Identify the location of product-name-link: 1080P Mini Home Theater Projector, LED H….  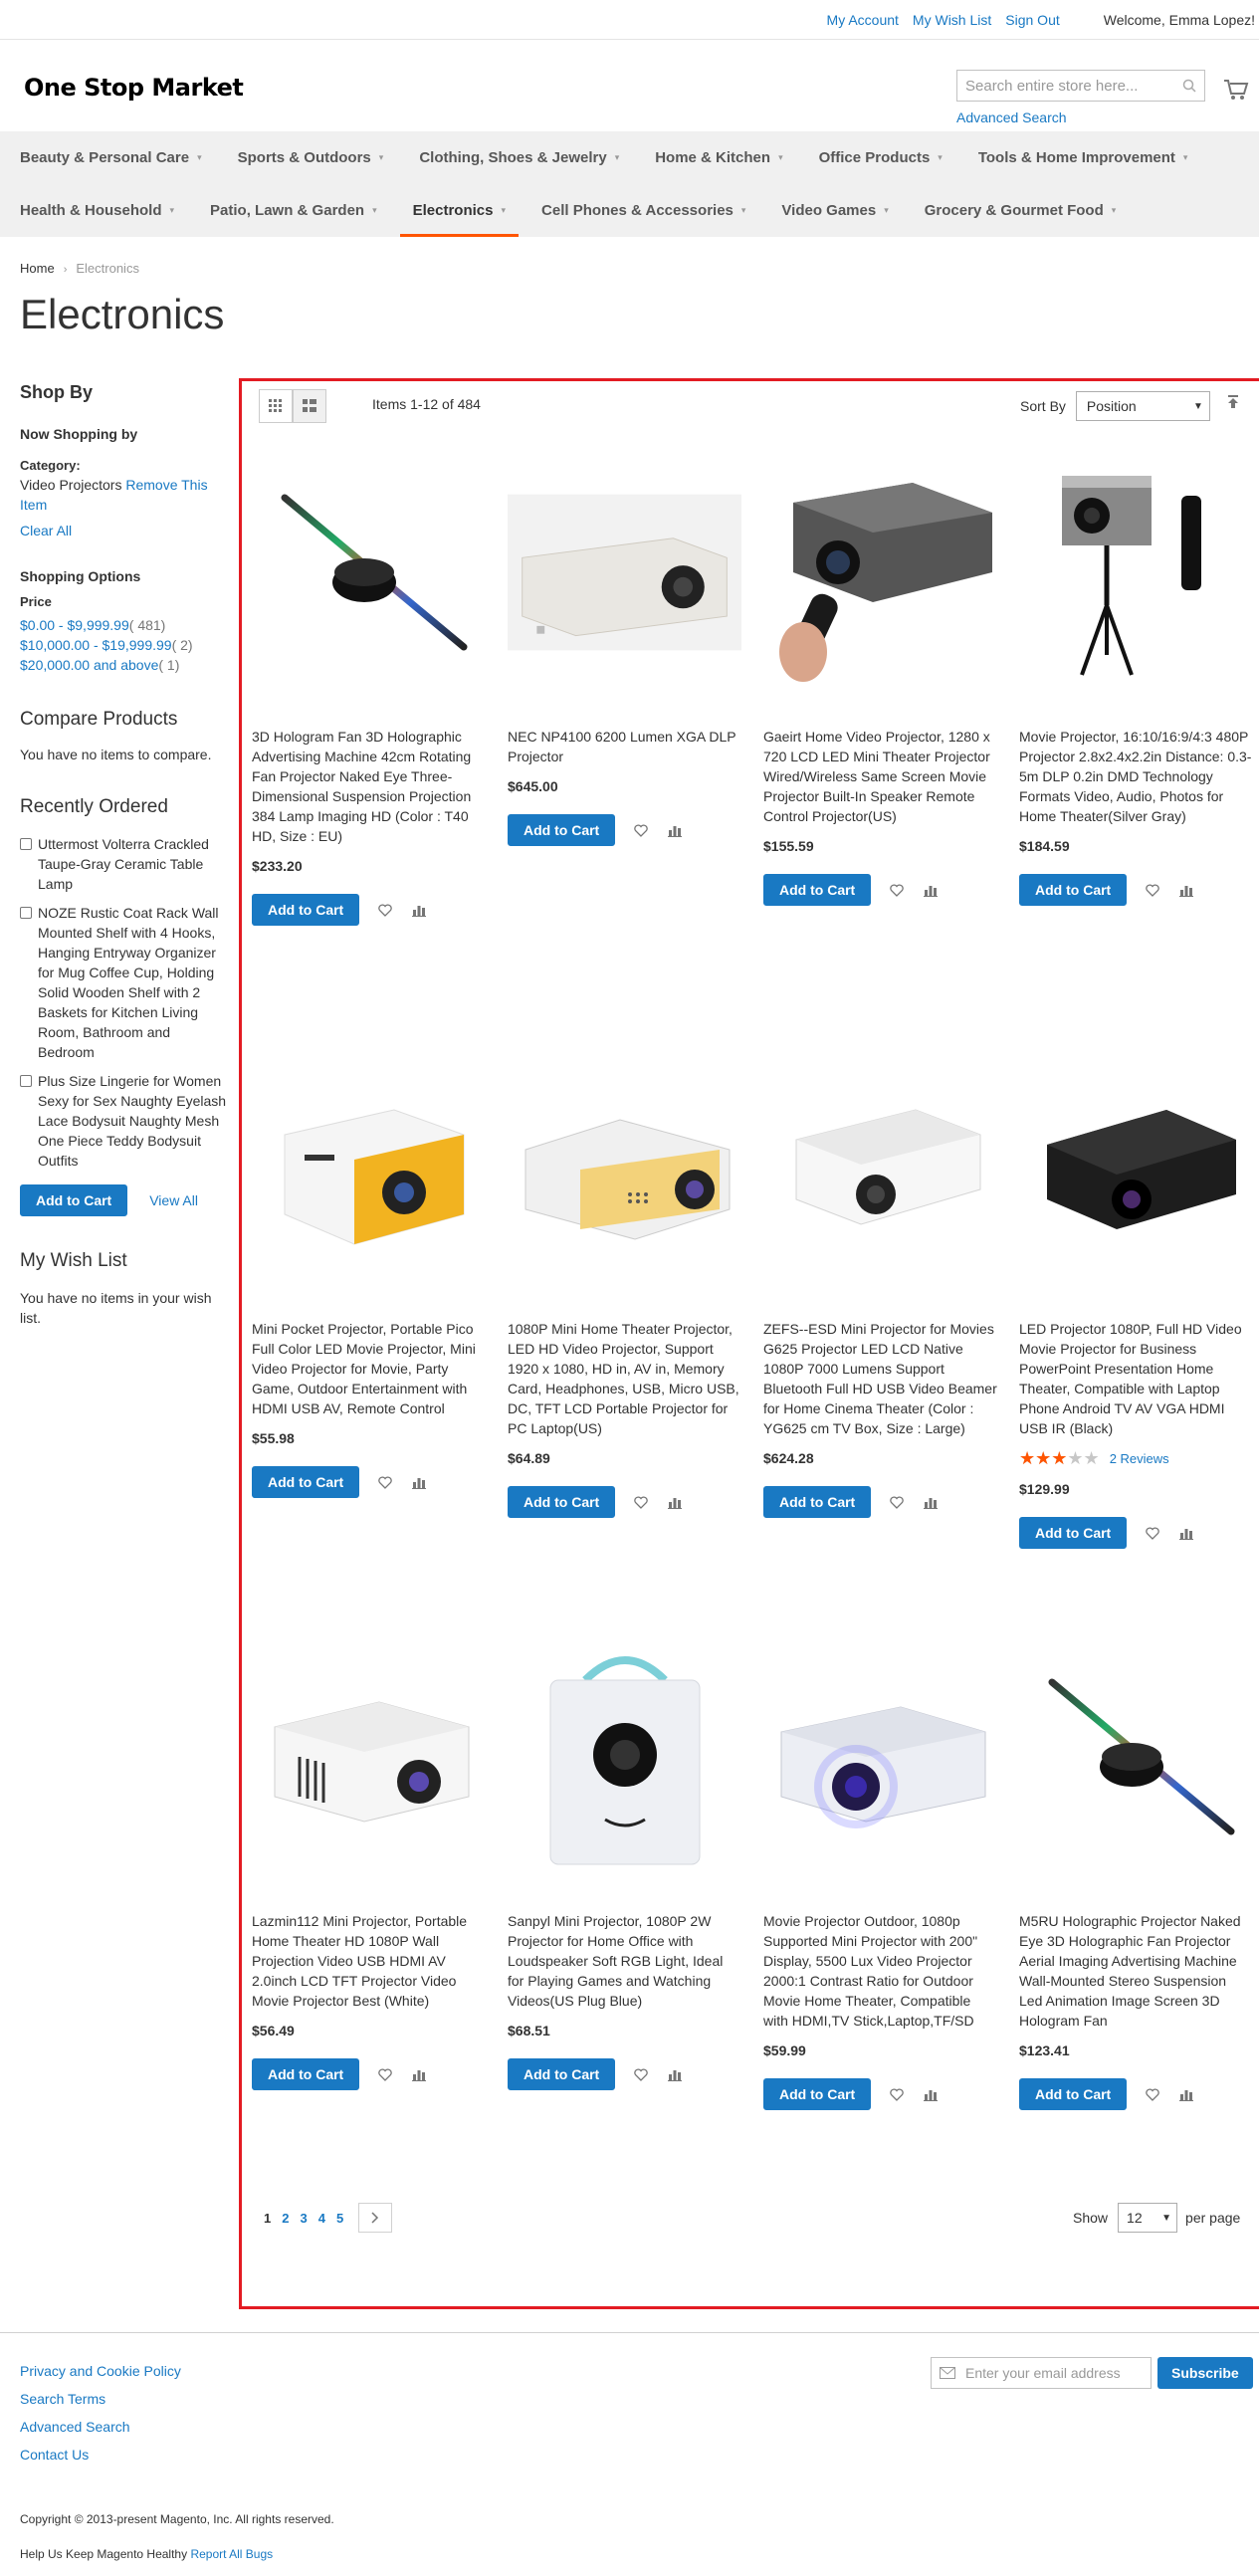
(624, 1378).